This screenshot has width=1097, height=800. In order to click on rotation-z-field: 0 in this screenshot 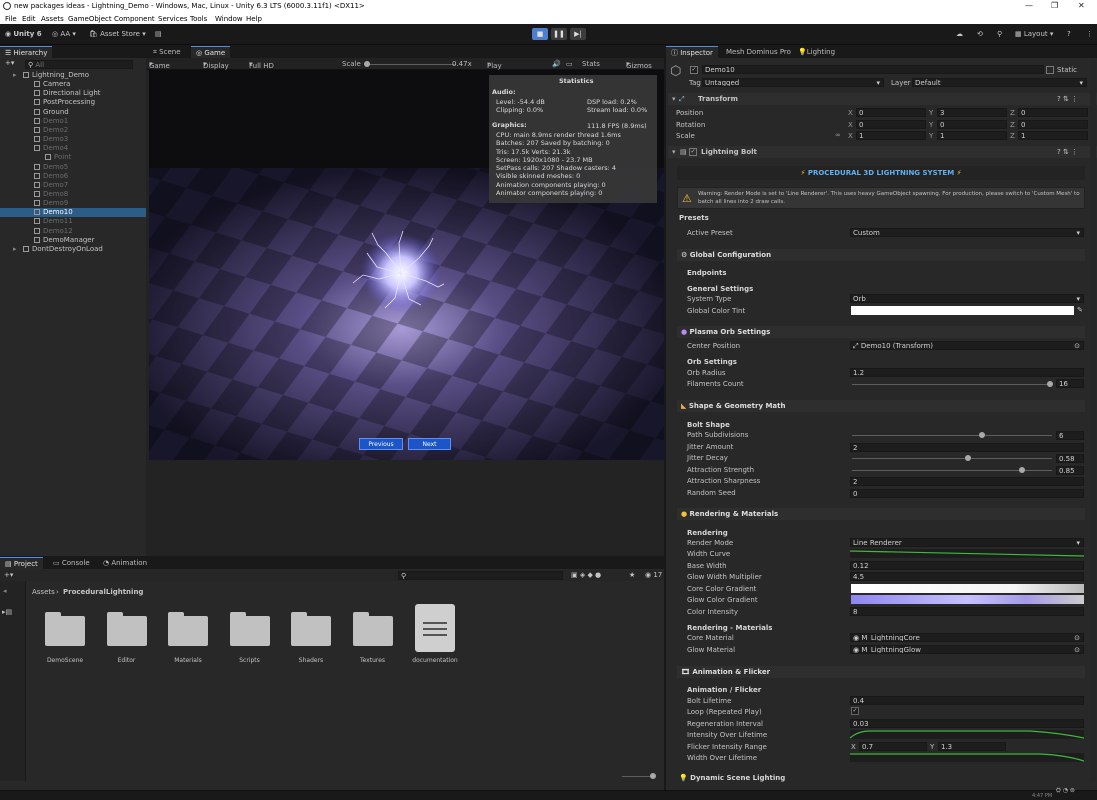, I will do `click(1053, 124)`.